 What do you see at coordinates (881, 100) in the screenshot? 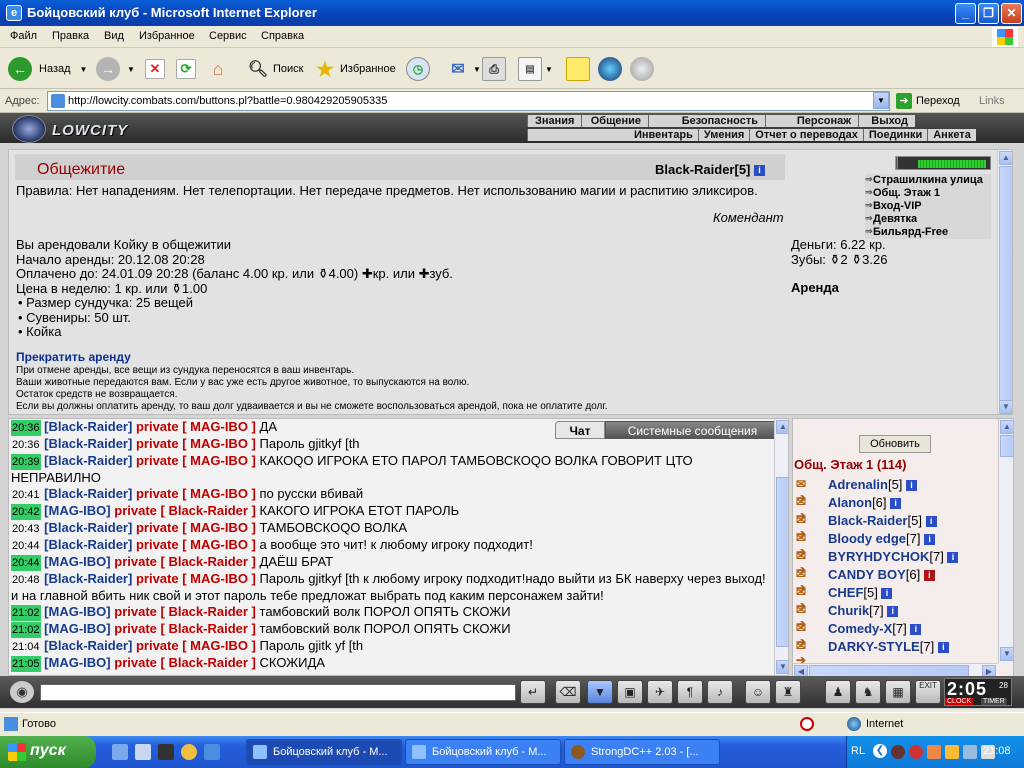
I see `address-dropdown-icon: ▼` at bounding box center [881, 100].